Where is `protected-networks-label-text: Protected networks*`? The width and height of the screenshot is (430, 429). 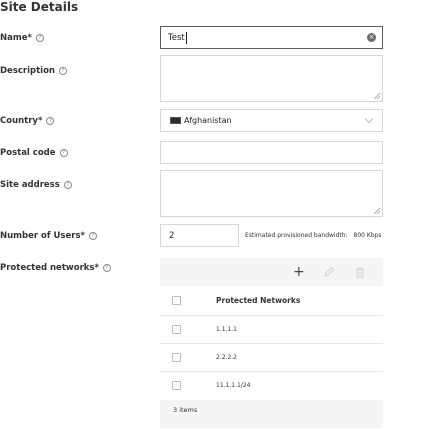 protected-networks-label-text: Protected networks* is located at coordinates (49, 268).